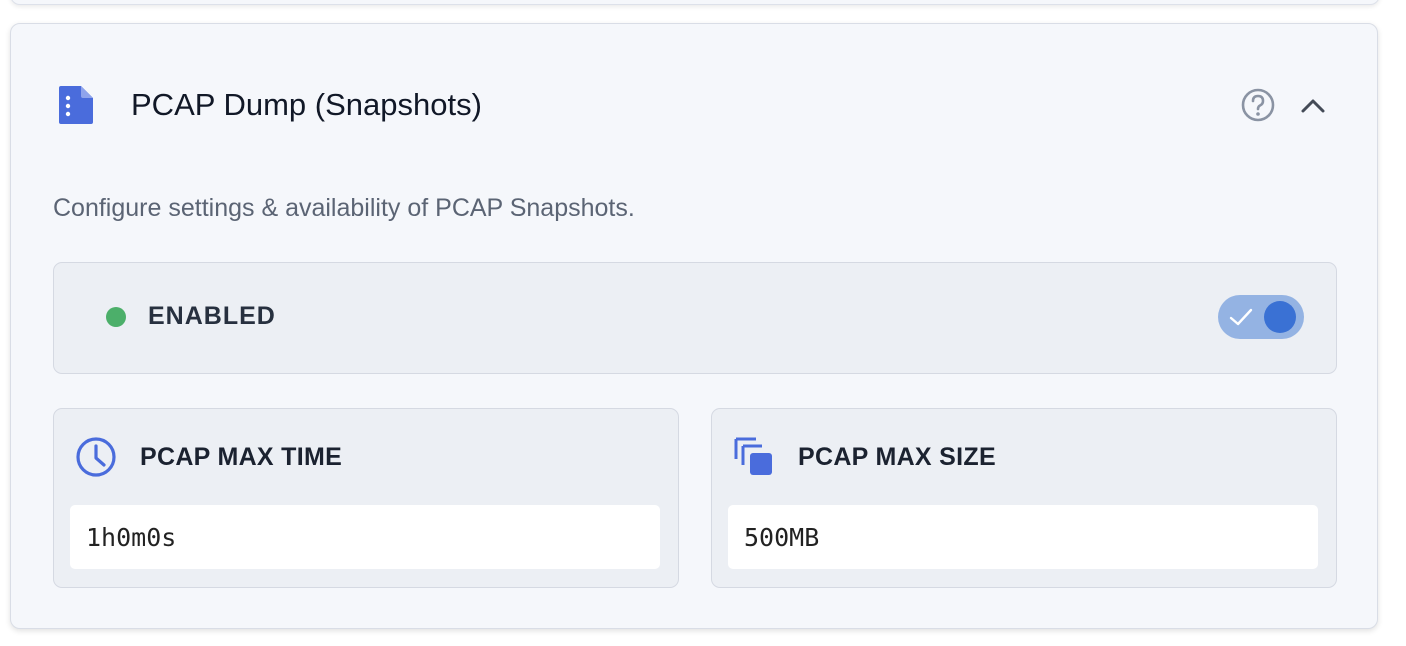  What do you see at coordinates (695, 2) in the screenshot?
I see `previous-card-edge` at bounding box center [695, 2].